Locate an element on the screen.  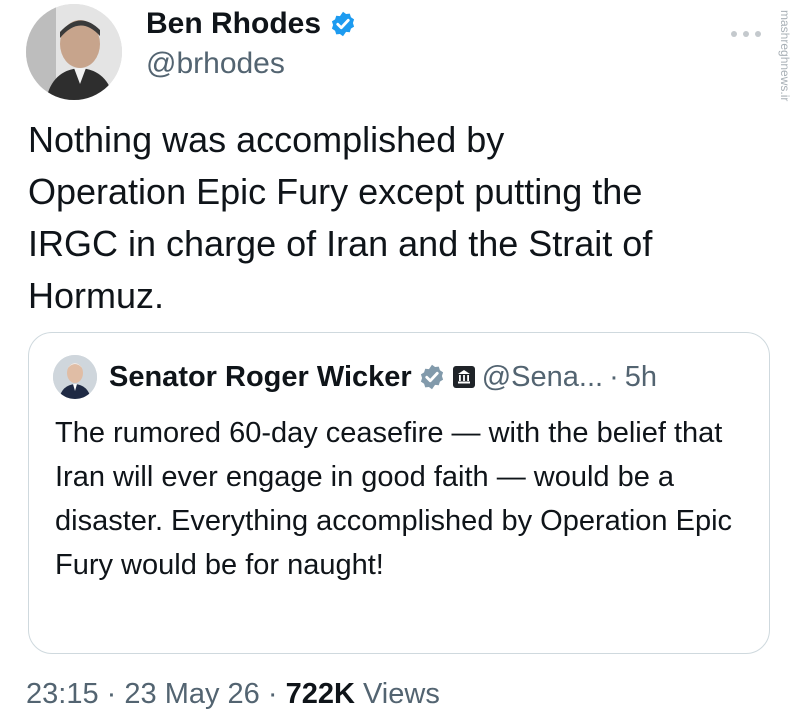
tweet-date: 23 May 26 is located at coordinates (191, 694).